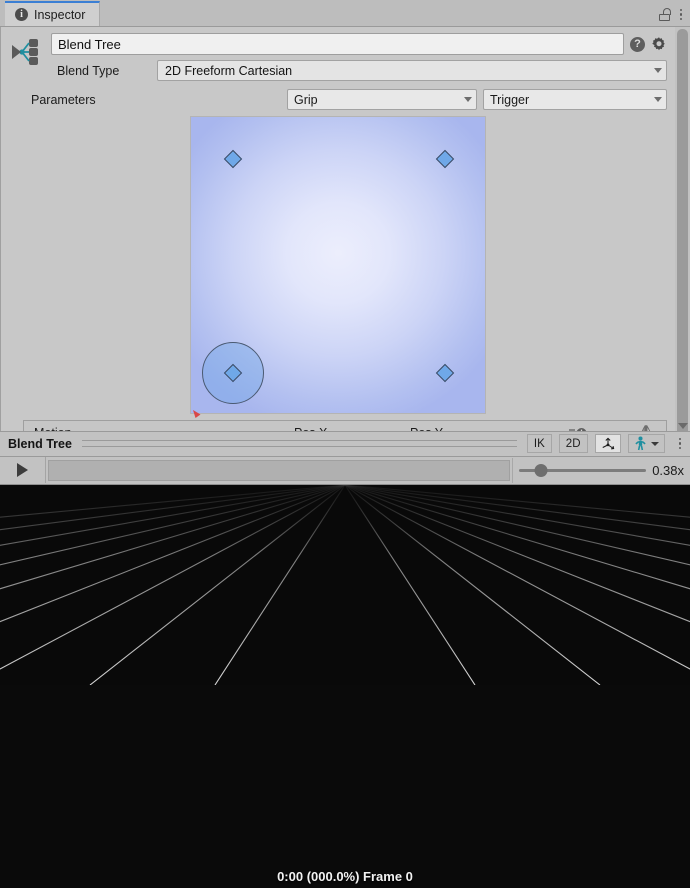  Describe the element at coordinates (159, 428) in the screenshot. I see `column-header-motion: Motion` at that location.